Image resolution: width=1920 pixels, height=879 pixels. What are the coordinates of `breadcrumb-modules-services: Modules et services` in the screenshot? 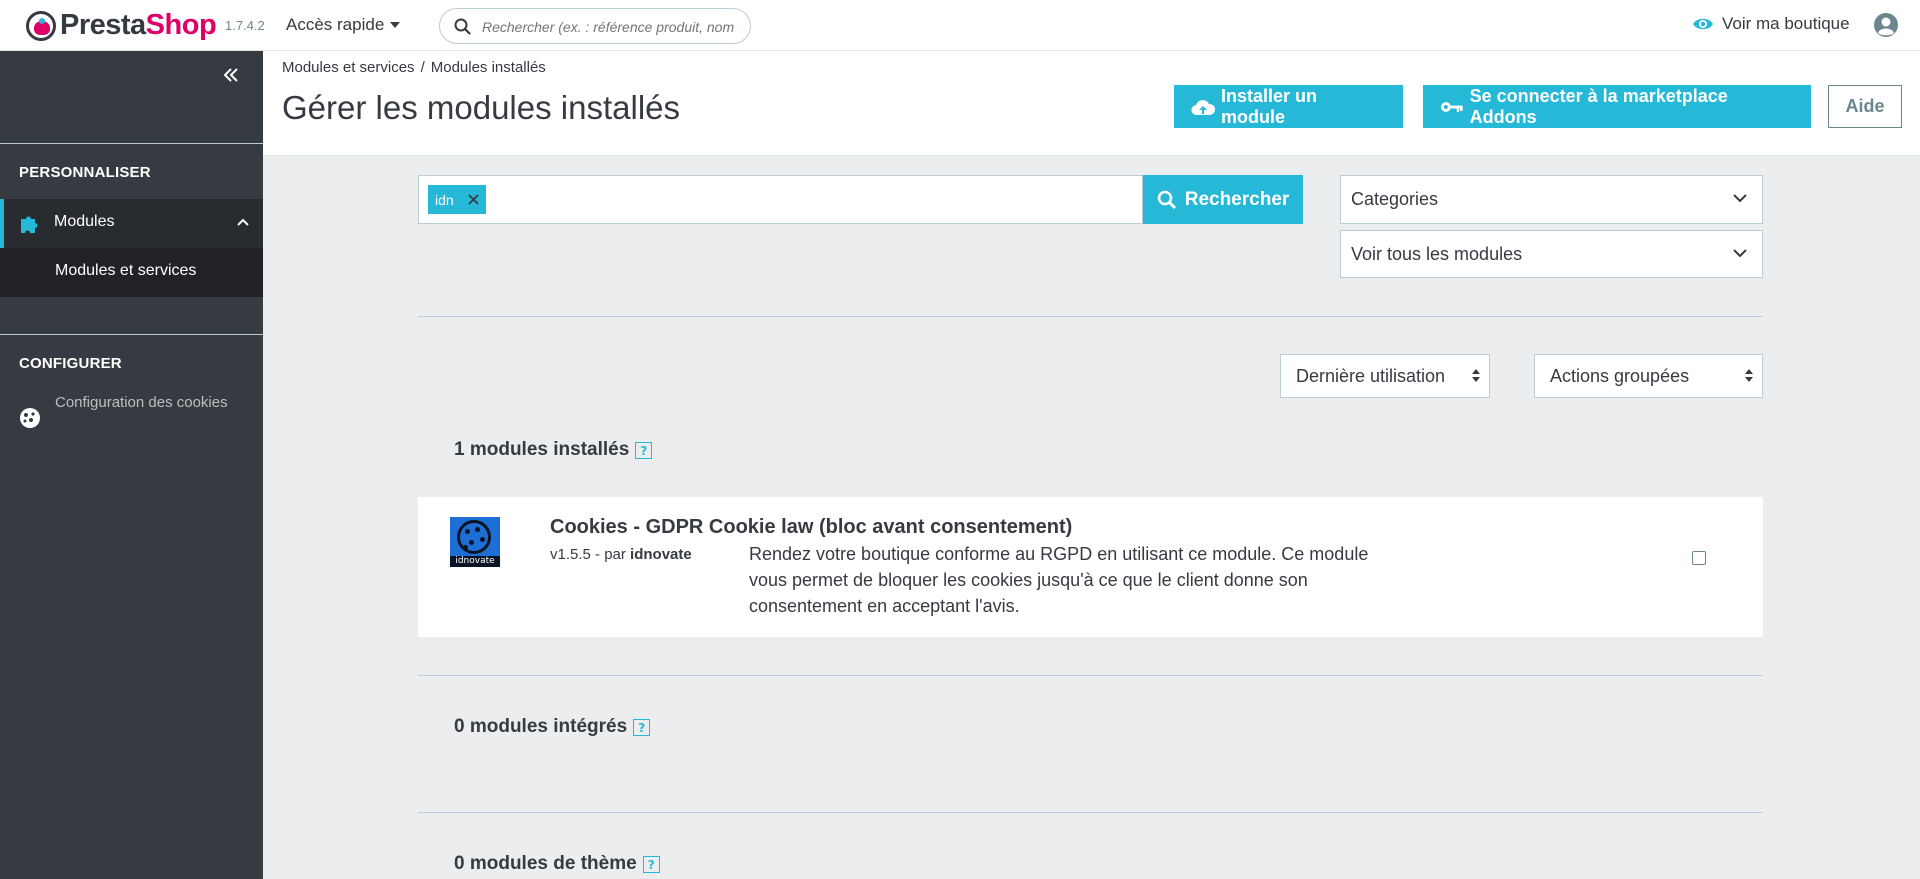 It's located at (348, 67).